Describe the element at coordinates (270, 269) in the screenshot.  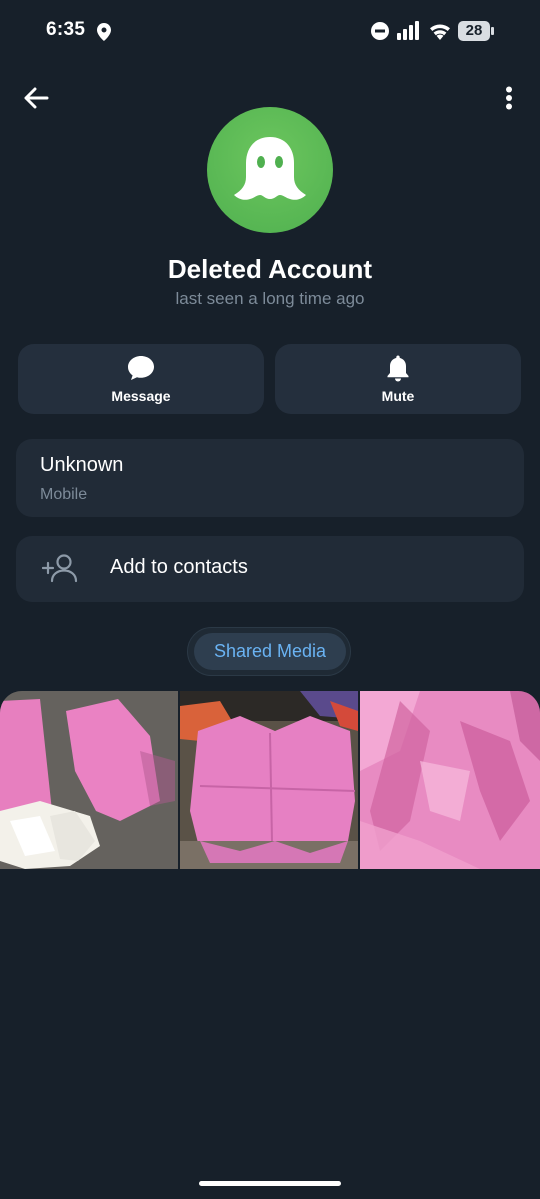
I see `profile-name: Deleted Account` at that location.